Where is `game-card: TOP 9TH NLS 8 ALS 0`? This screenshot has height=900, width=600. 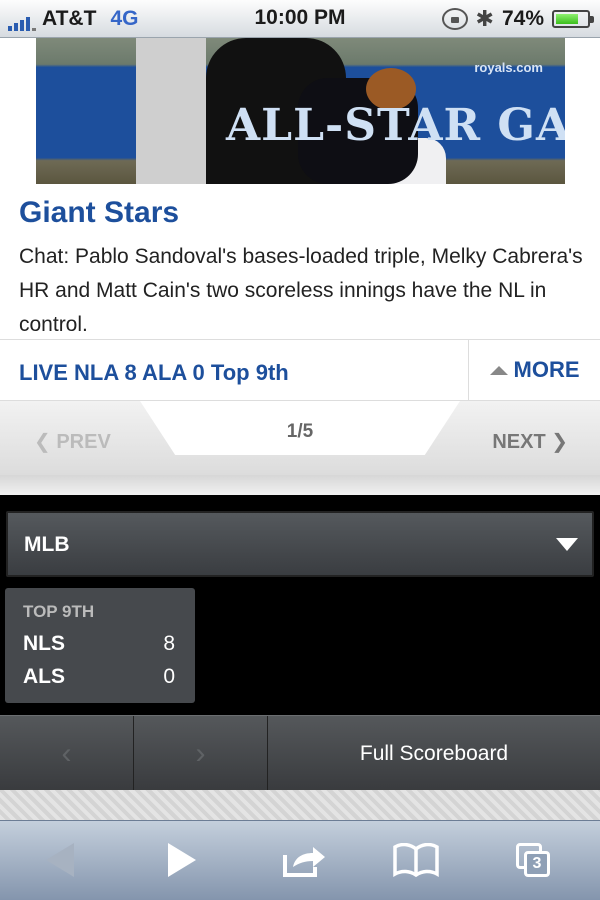
game-card: TOP 9TH NLS 8 ALS 0 is located at coordinates (100, 645).